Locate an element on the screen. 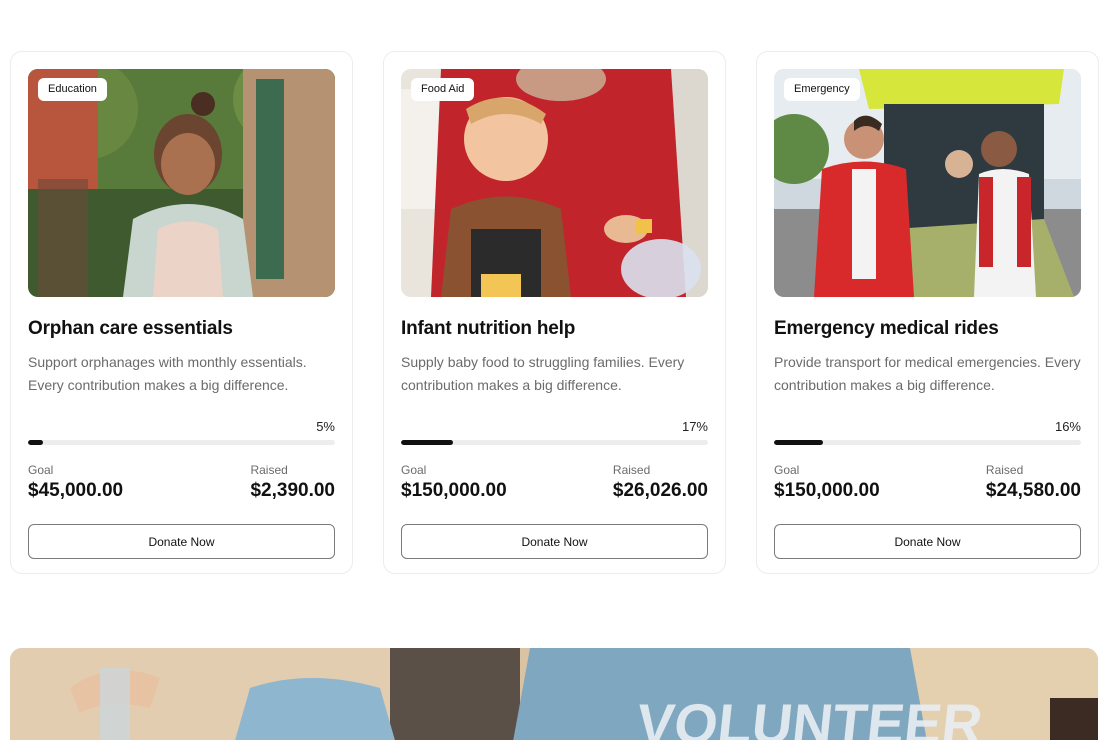 The width and height of the screenshot is (1110, 740). goal-stat: Goal $45,000.00 is located at coordinates (75, 482).